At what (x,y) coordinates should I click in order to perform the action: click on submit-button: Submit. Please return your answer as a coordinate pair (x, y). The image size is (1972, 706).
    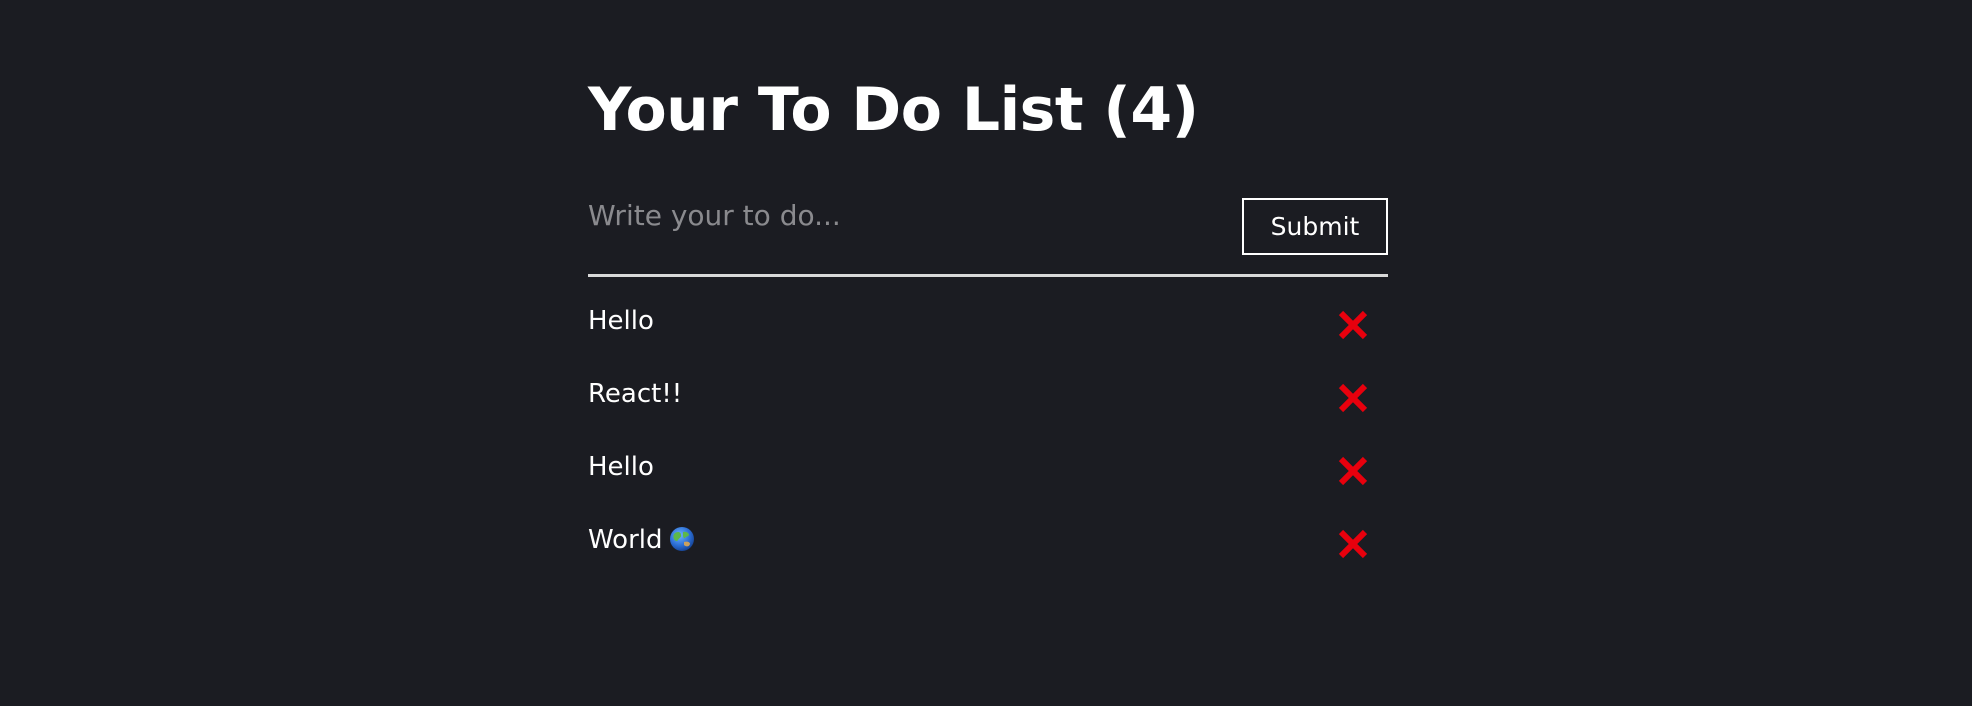
    Looking at the image, I should click on (1315, 226).